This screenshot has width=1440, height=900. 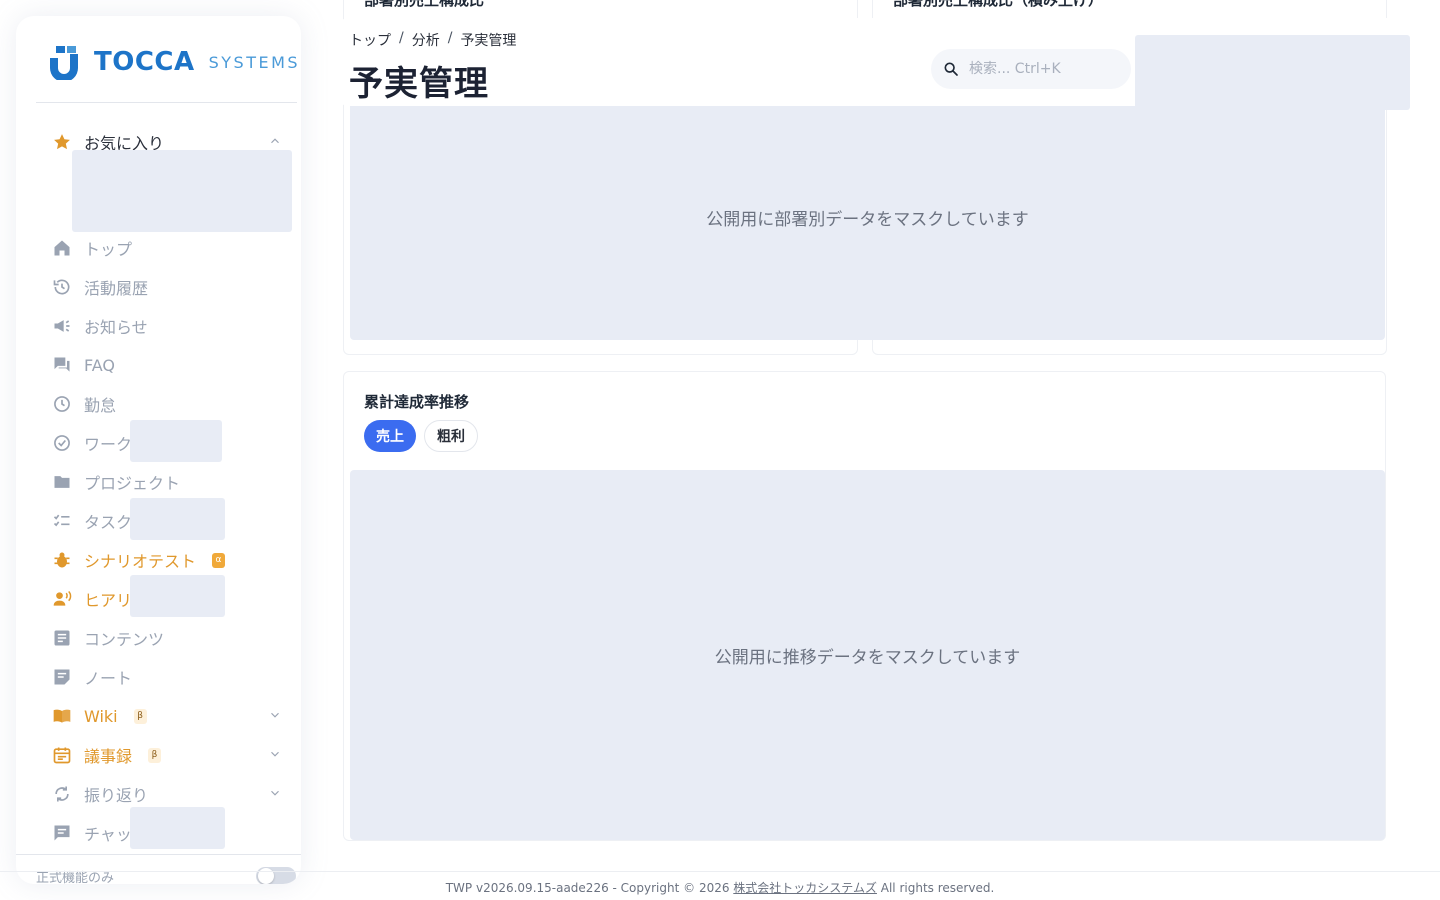 What do you see at coordinates (275, 141) in the screenshot?
I see `chevron-up-icon` at bounding box center [275, 141].